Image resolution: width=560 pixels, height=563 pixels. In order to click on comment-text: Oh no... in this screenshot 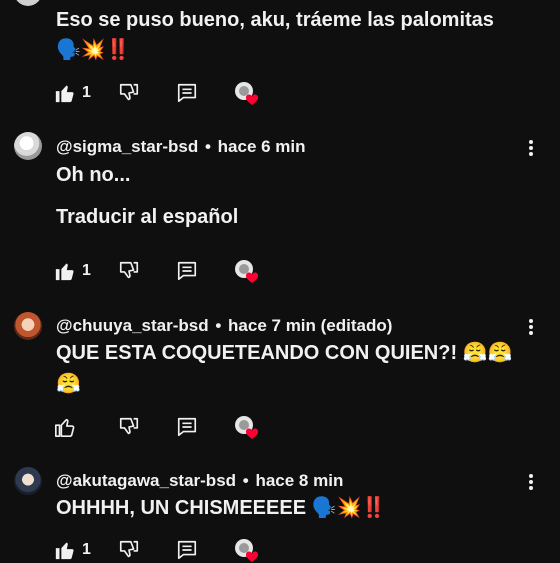, I will do `click(93, 175)`.